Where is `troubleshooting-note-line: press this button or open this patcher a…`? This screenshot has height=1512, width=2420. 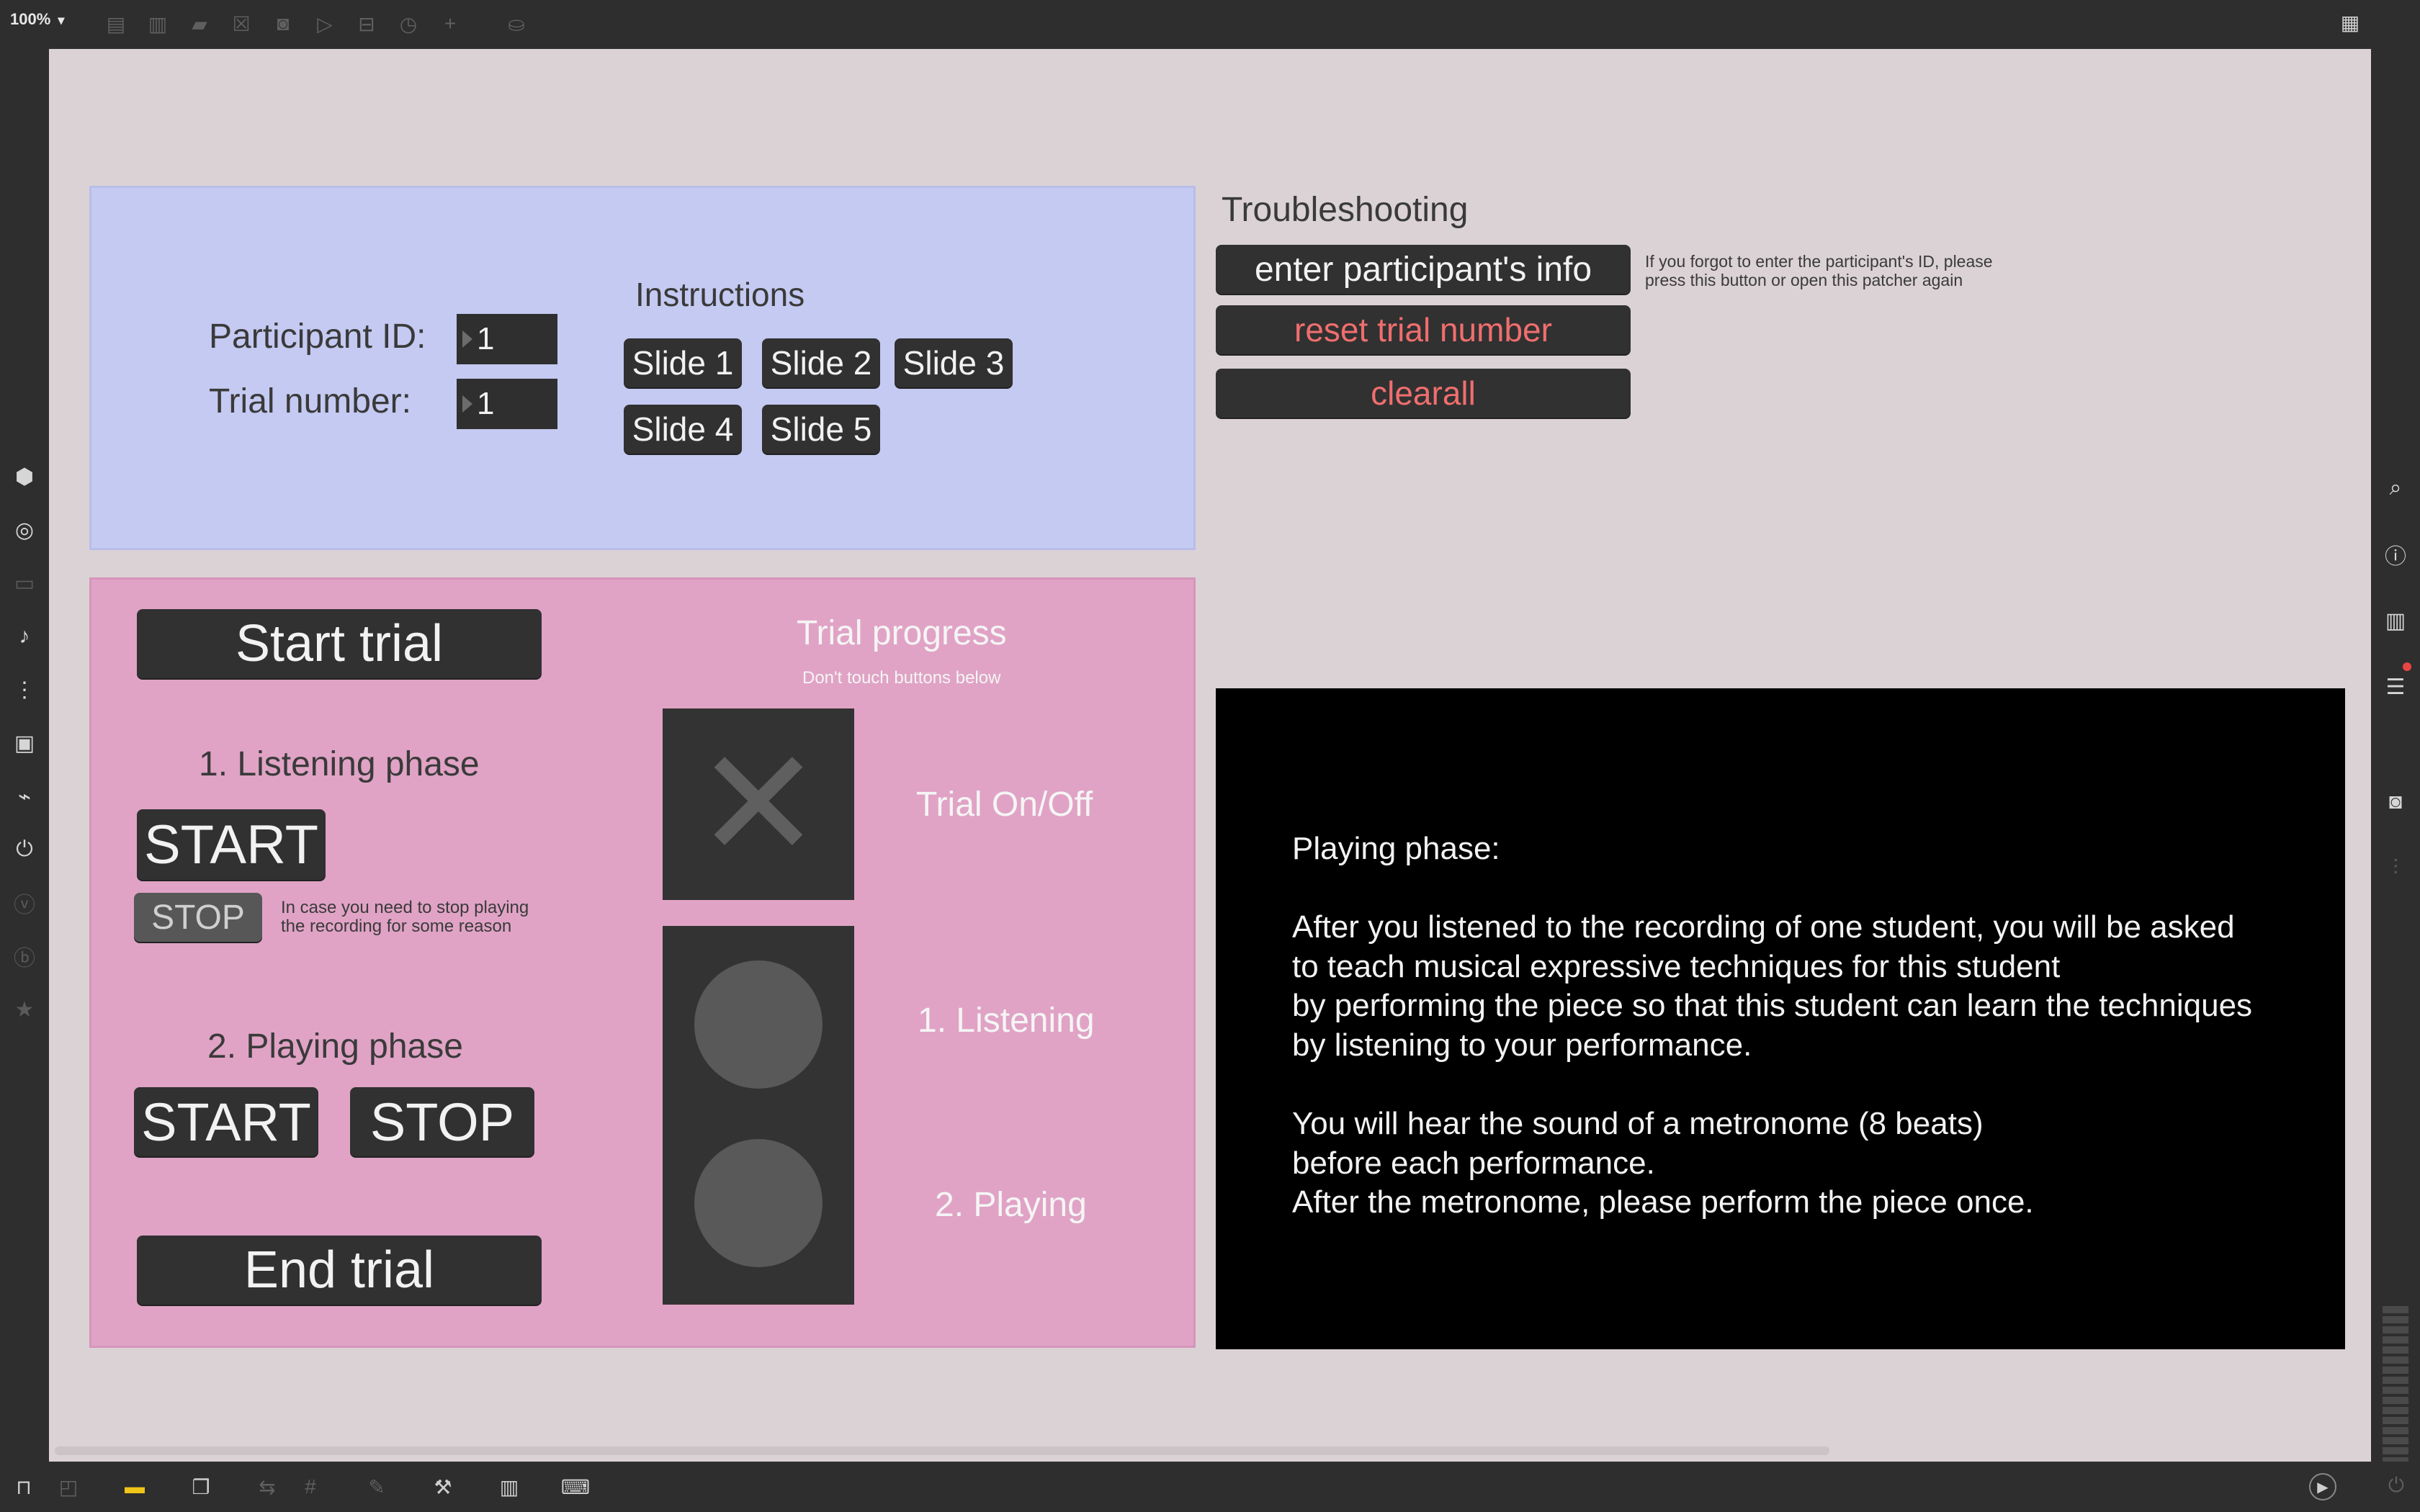 troubleshooting-note-line: press this button or open this patcher a… is located at coordinates (1804, 280).